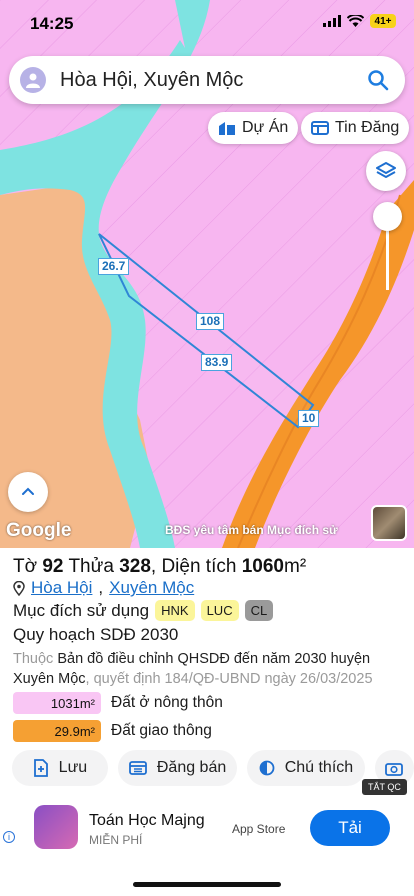 This screenshot has height=896, width=414. I want to click on district-link: Xuyên Mộc, so click(151, 588).